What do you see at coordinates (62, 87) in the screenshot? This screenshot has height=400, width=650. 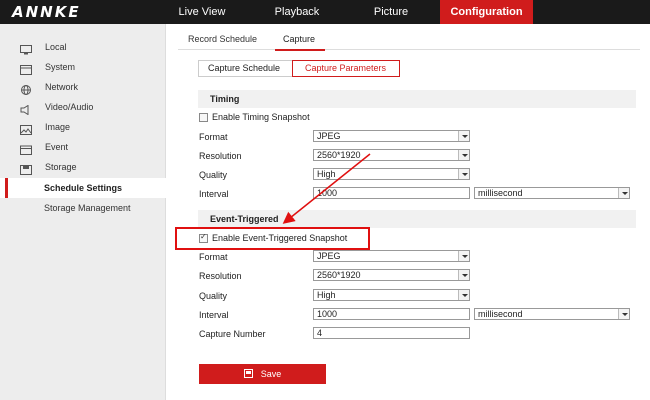 I see `sidebar-item-label: Network` at bounding box center [62, 87].